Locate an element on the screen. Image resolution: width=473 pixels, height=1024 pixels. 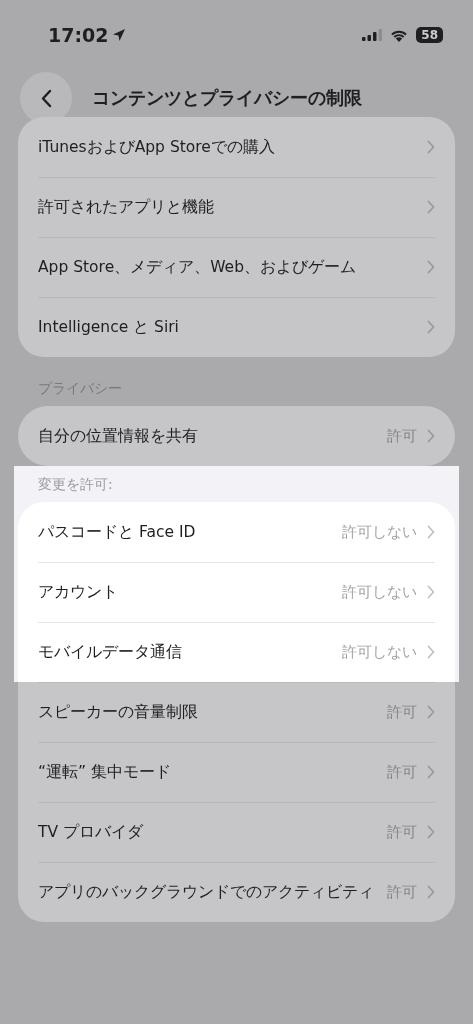
wifi-icon is located at coordinates (399, 35).